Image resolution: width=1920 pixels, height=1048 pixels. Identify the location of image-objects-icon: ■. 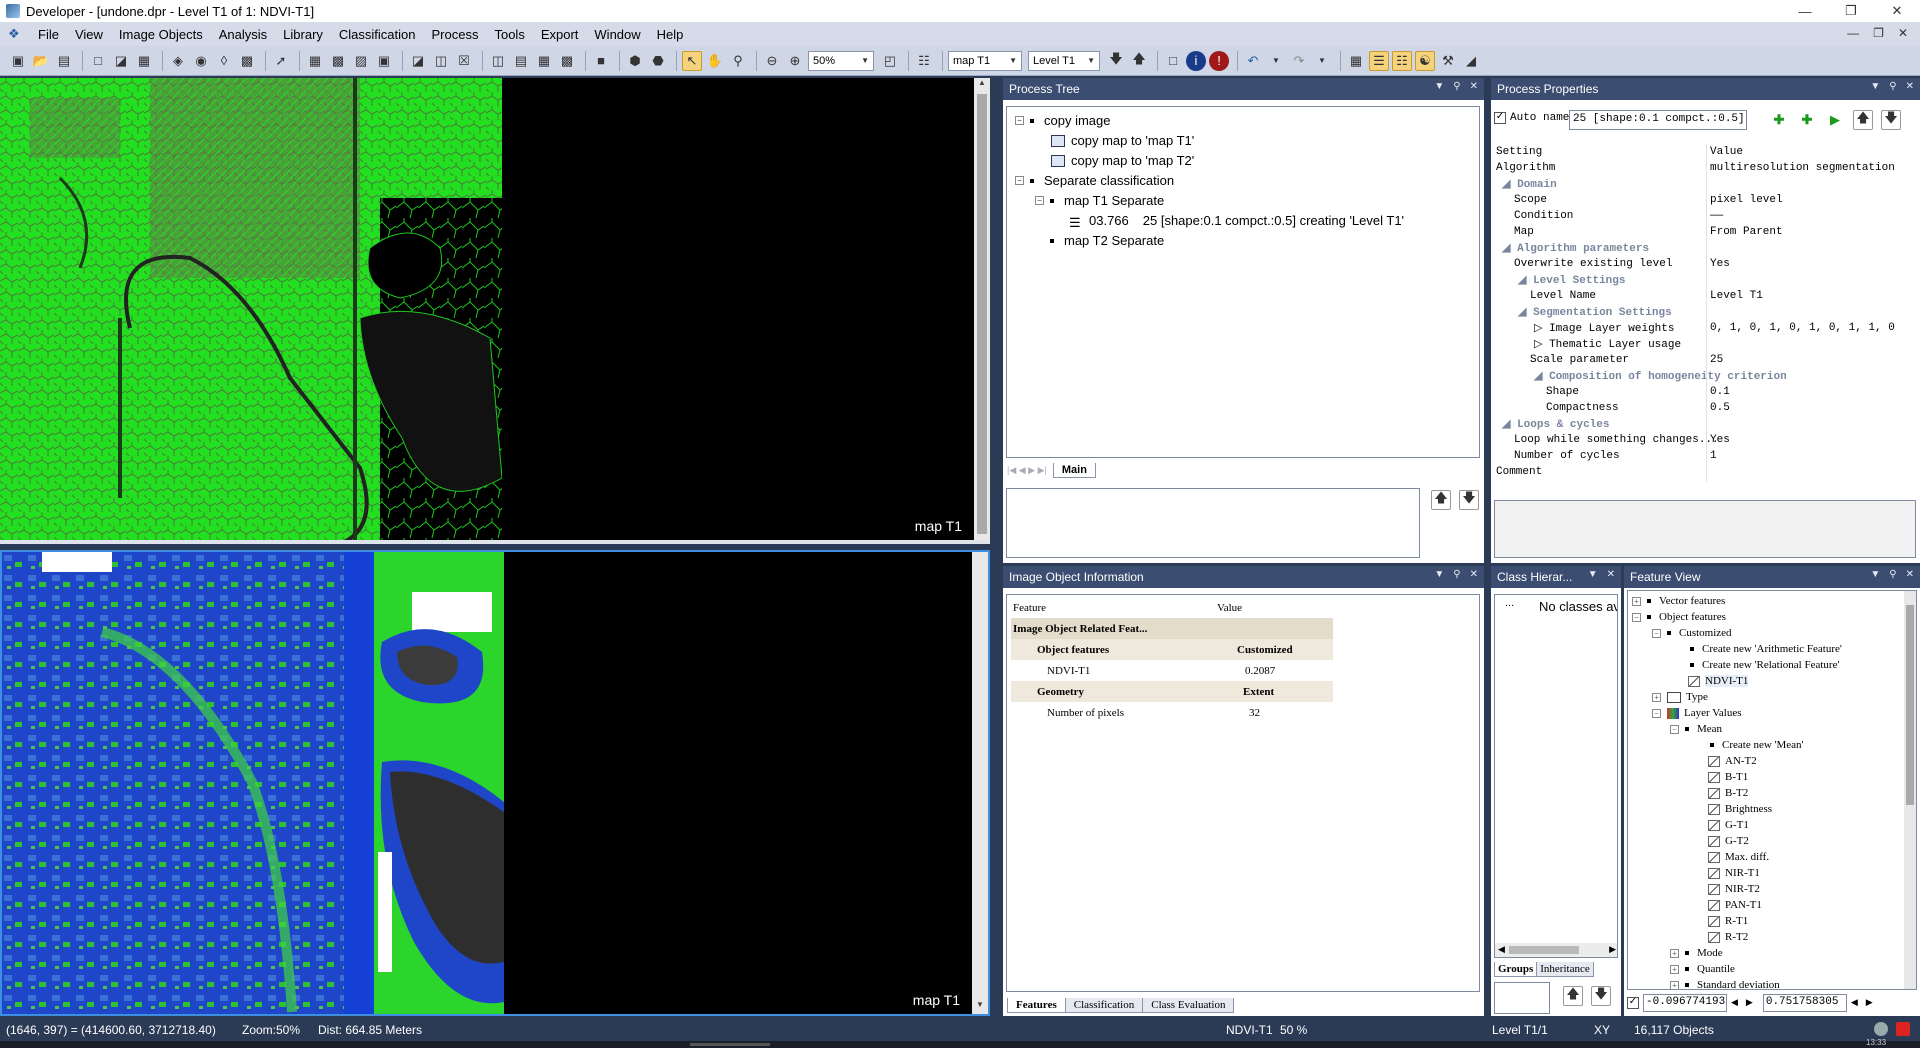
(601, 61).